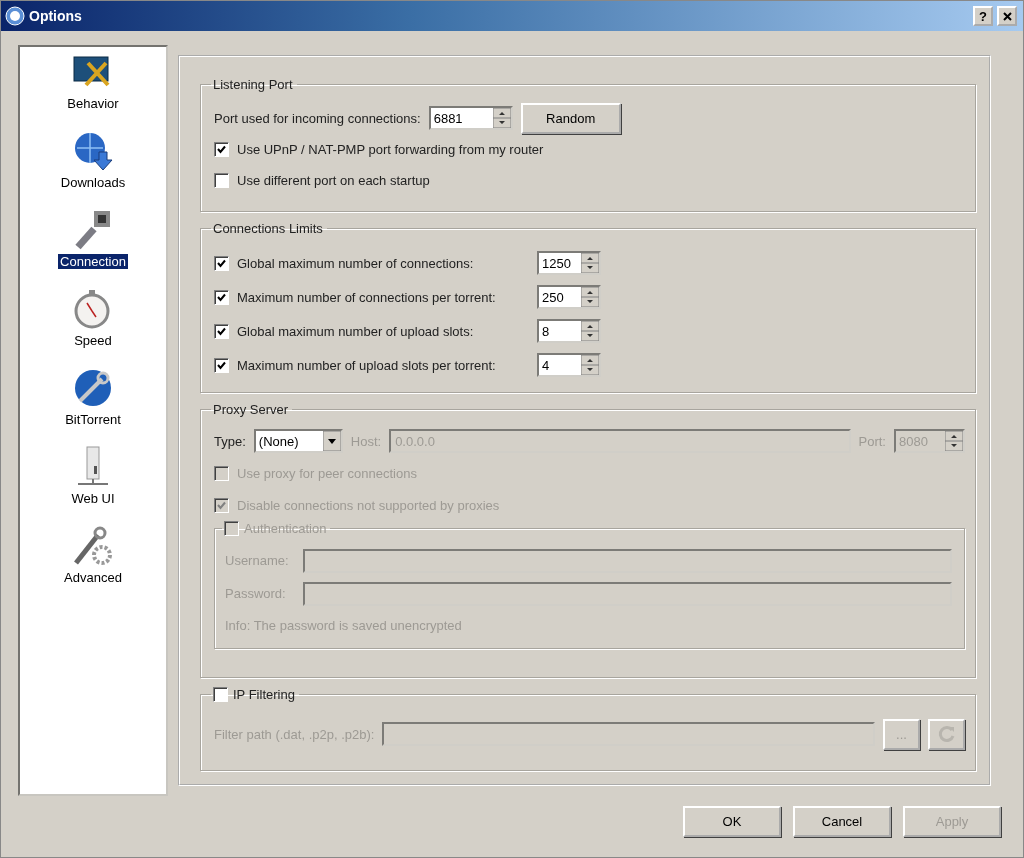 This screenshot has height=858, width=1024. I want to click on help-button: ?, so click(983, 16).